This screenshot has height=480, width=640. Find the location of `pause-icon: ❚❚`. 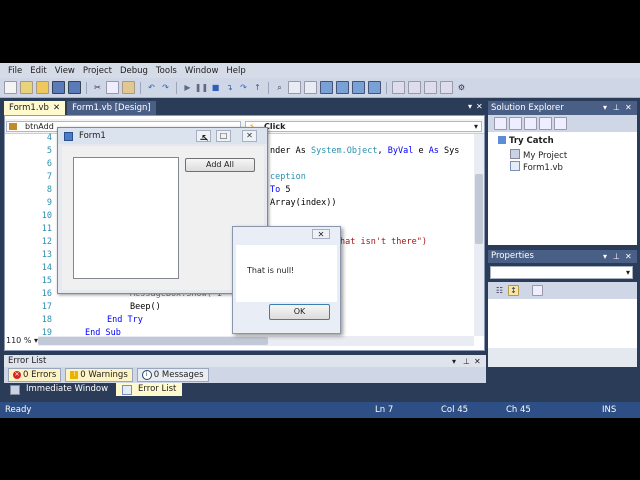

pause-icon: ❚❚ is located at coordinates (201, 87).